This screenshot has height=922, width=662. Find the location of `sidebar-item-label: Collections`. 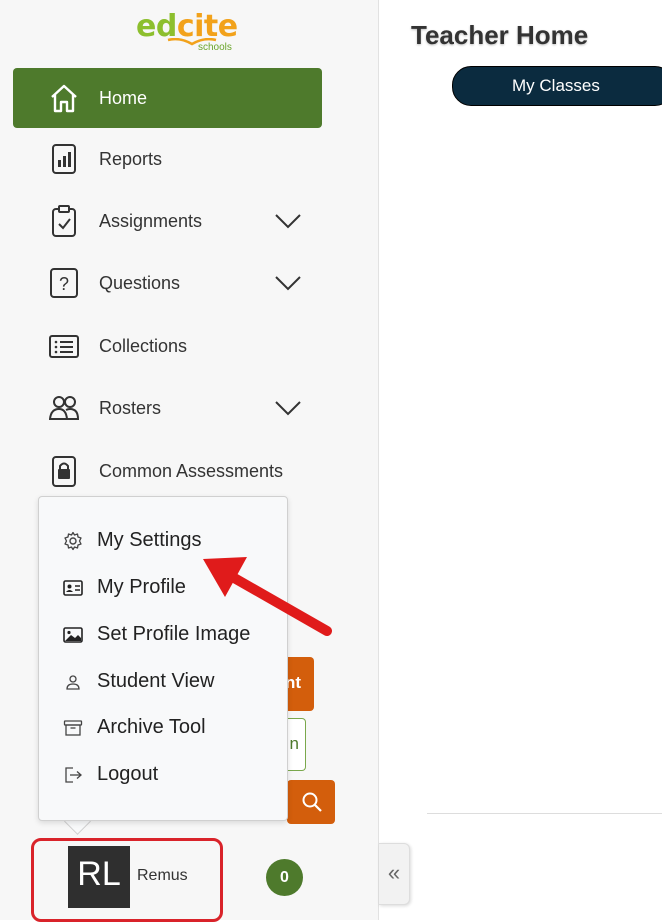

sidebar-item-label: Collections is located at coordinates (143, 346).